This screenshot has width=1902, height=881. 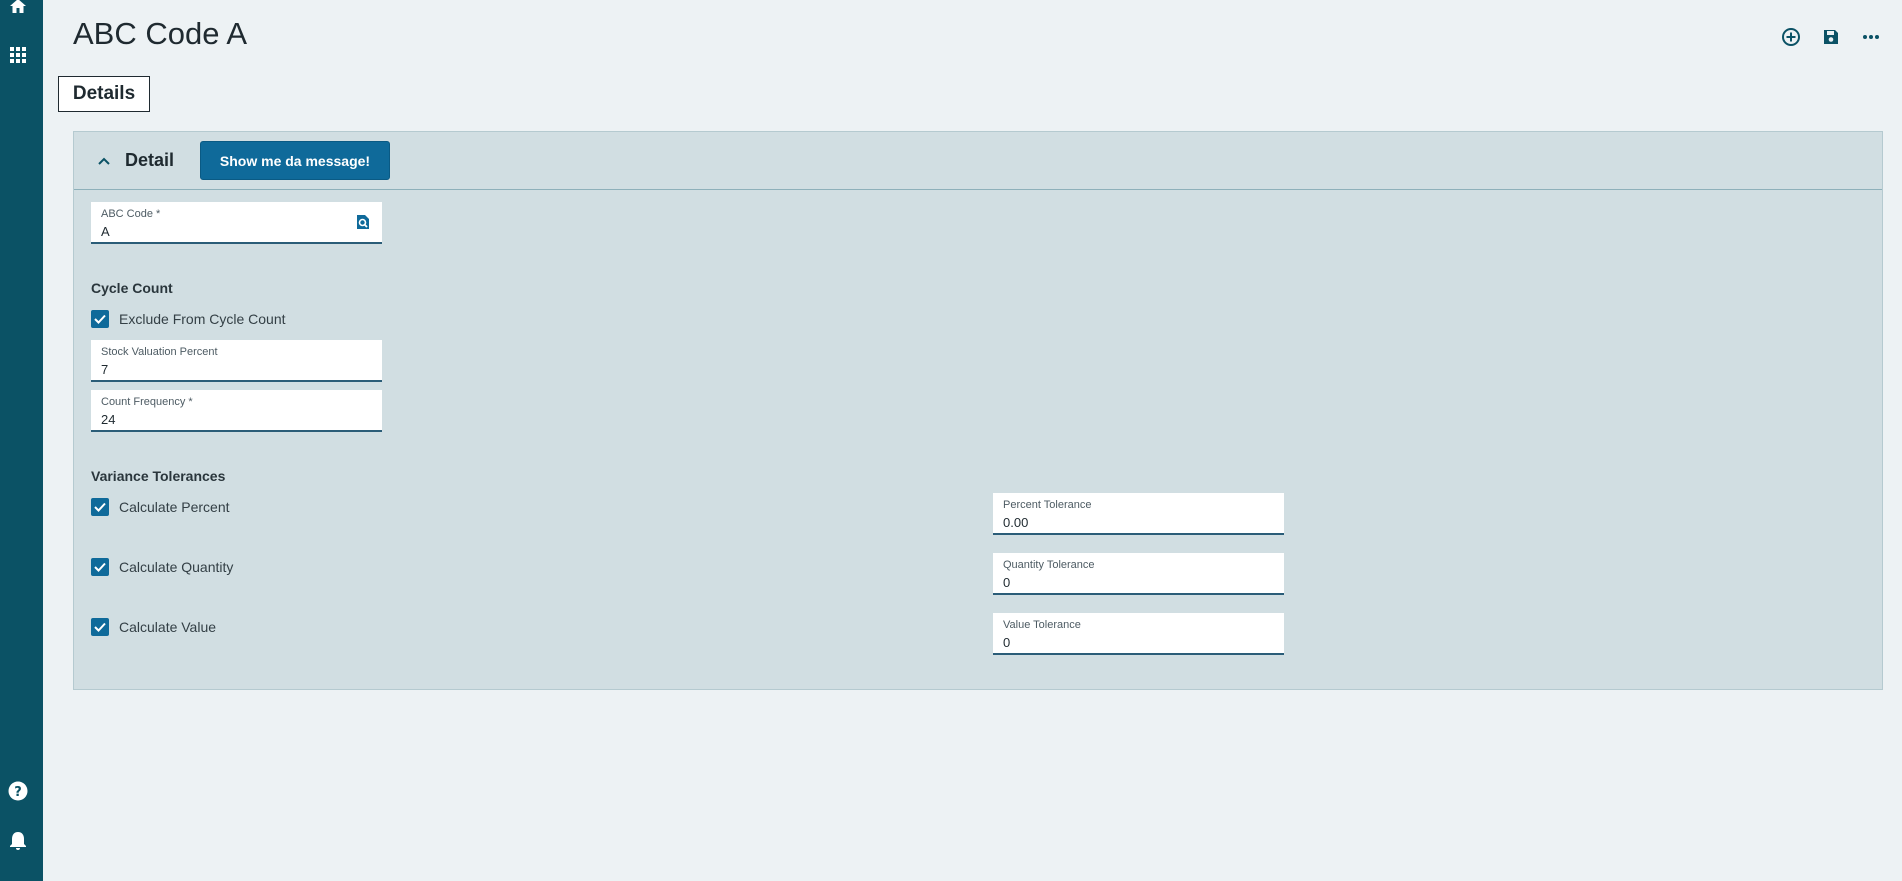 I want to click on exclude-cycle-count-checkbox: Exclude From Cycle Count, so click(x=188, y=319).